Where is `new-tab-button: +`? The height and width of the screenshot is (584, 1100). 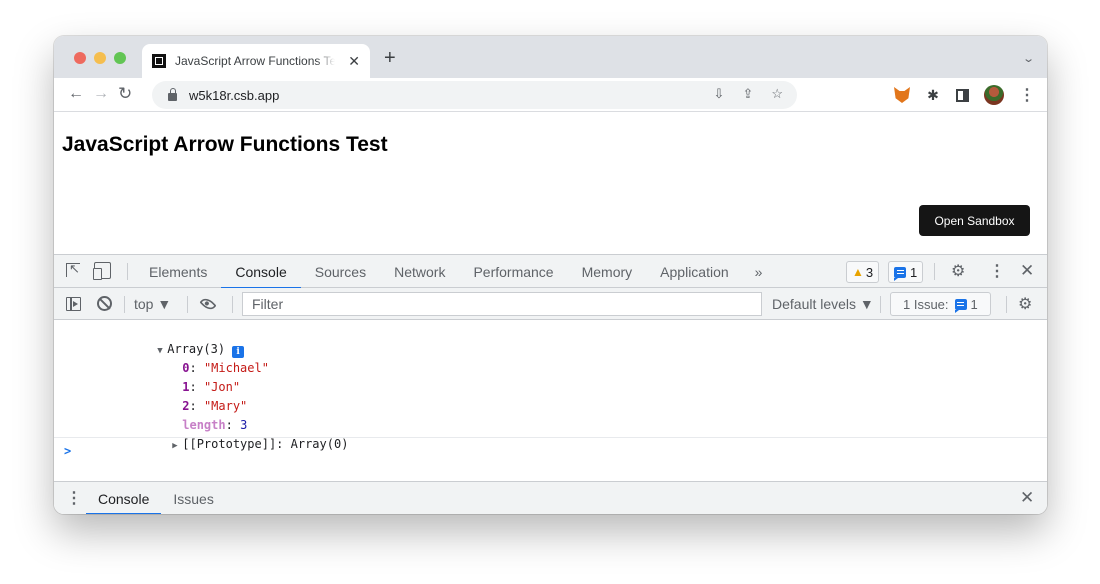 new-tab-button: + is located at coordinates (390, 58).